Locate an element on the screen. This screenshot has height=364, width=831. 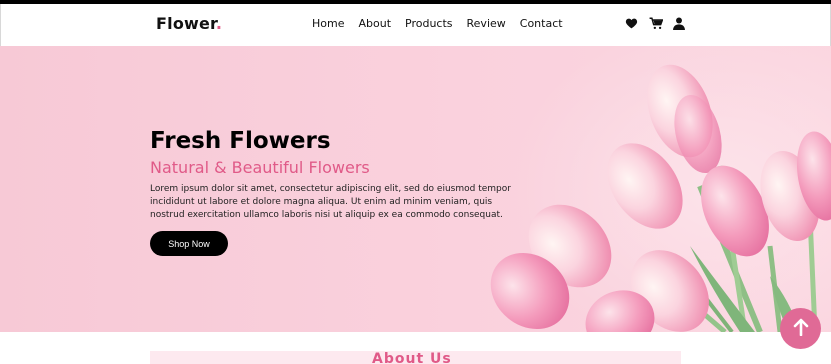
nav-review: Review is located at coordinates (486, 23).